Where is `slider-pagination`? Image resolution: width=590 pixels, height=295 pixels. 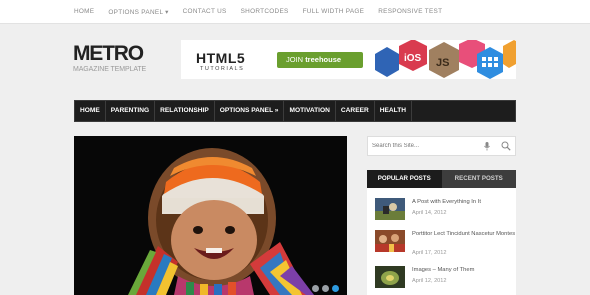
slider-pagination is located at coordinates (325, 288).